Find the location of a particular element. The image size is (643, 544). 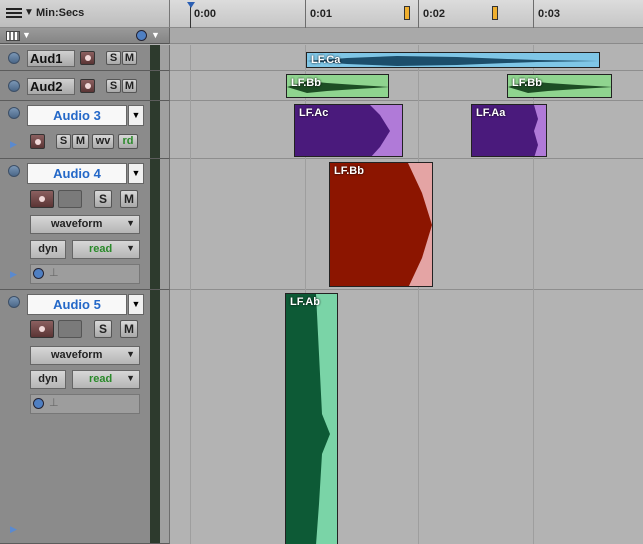

track-header-audio3: Audio 3 ▼ ▶ S M wv rd is located at coordinates (75, 130).